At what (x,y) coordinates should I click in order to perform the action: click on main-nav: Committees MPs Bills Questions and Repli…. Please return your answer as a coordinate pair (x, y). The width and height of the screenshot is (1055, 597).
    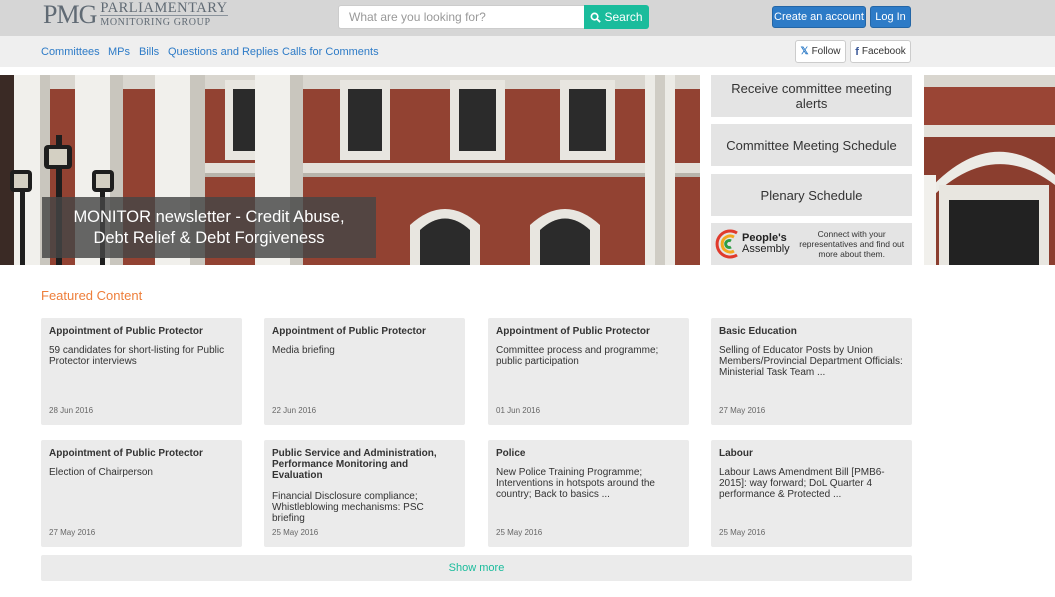
    Looking at the image, I should click on (527, 51).